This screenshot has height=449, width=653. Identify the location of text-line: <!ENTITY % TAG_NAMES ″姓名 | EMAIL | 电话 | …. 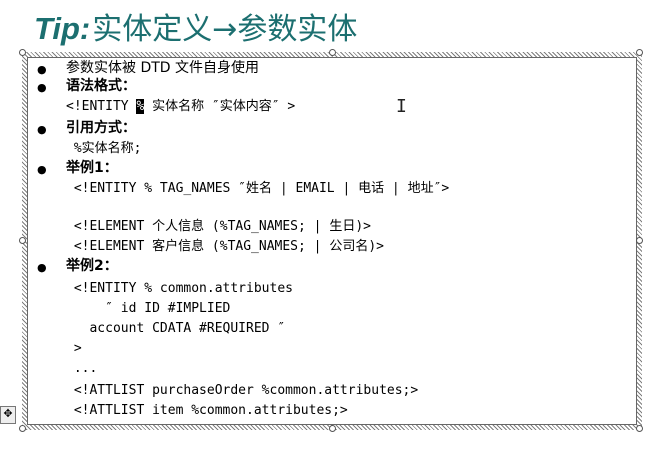
(257, 188).